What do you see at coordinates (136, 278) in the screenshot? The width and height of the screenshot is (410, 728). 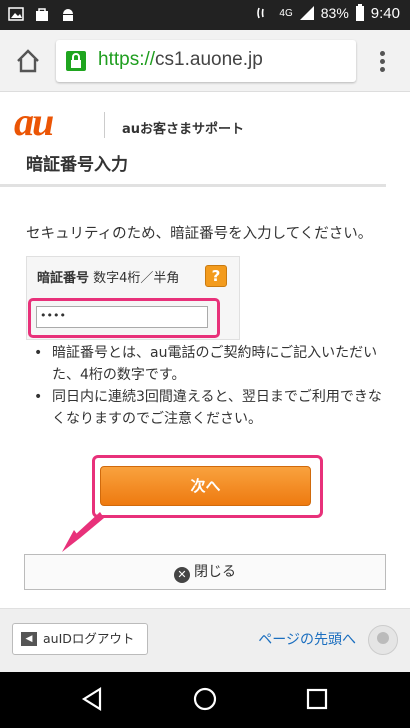 I see `pin-hint: 数字4桁／半角` at bounding box center [136, 278].